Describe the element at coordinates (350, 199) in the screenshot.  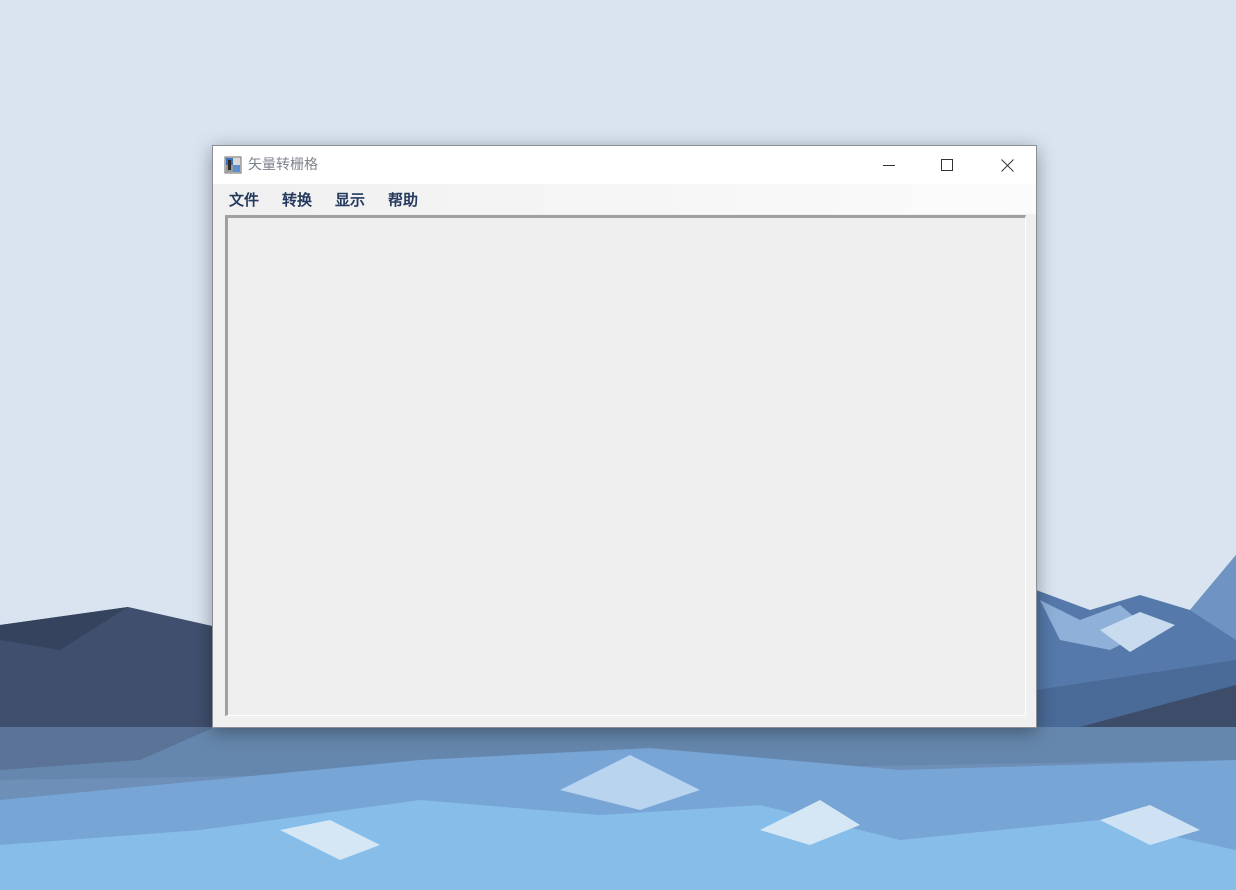
I see `menu-display: 显示` at that location.